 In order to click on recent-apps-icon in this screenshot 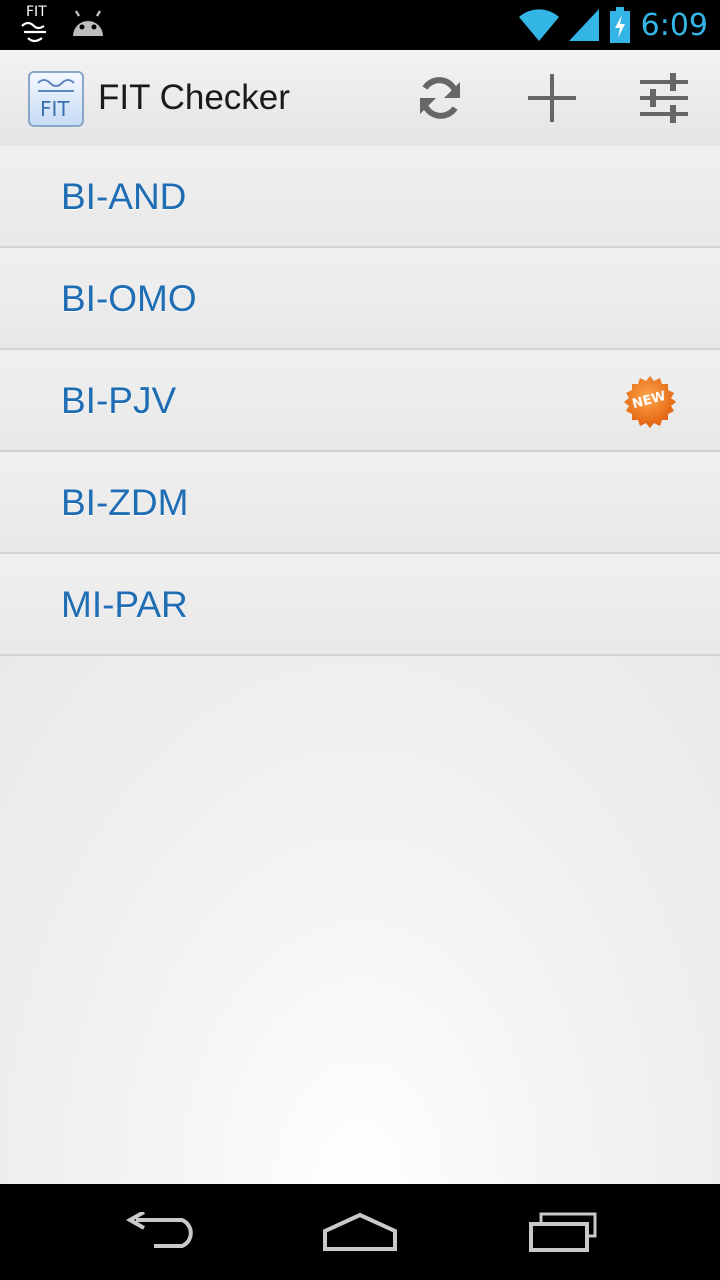, I will do `click(563, 1232)`.